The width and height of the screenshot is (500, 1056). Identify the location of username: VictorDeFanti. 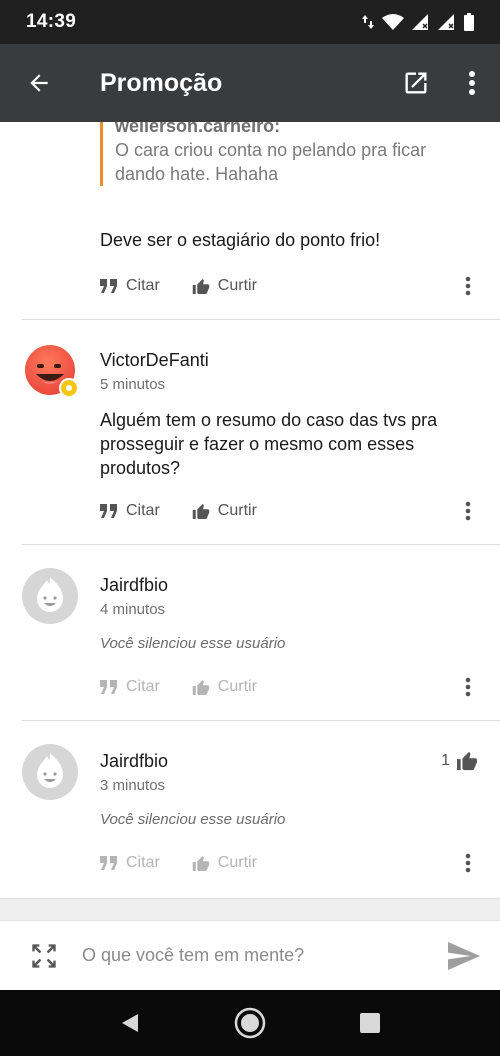
(154, 360).